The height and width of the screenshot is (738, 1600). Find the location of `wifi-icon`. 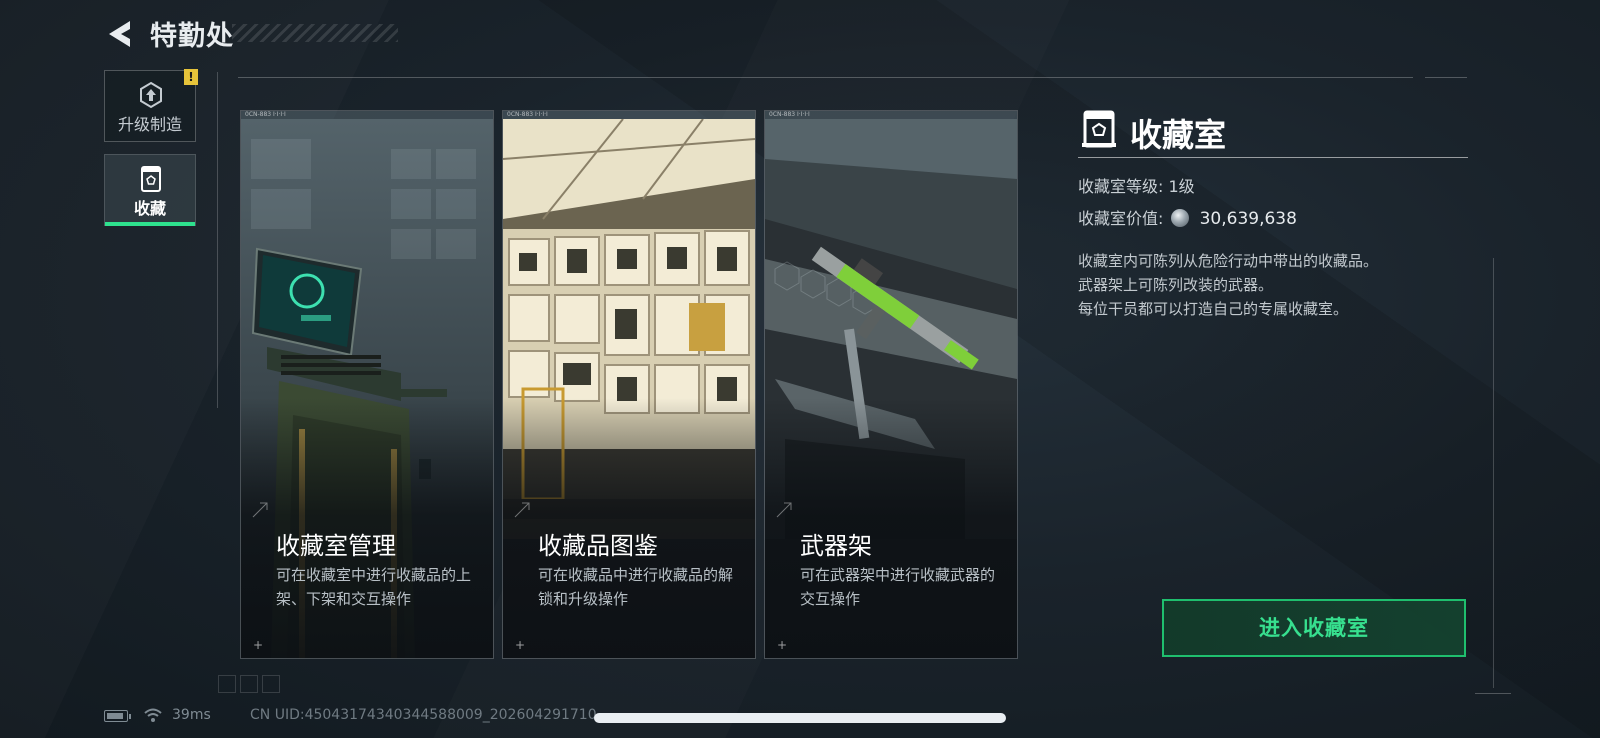

wifi-icon is located at coordinates (153, 717).